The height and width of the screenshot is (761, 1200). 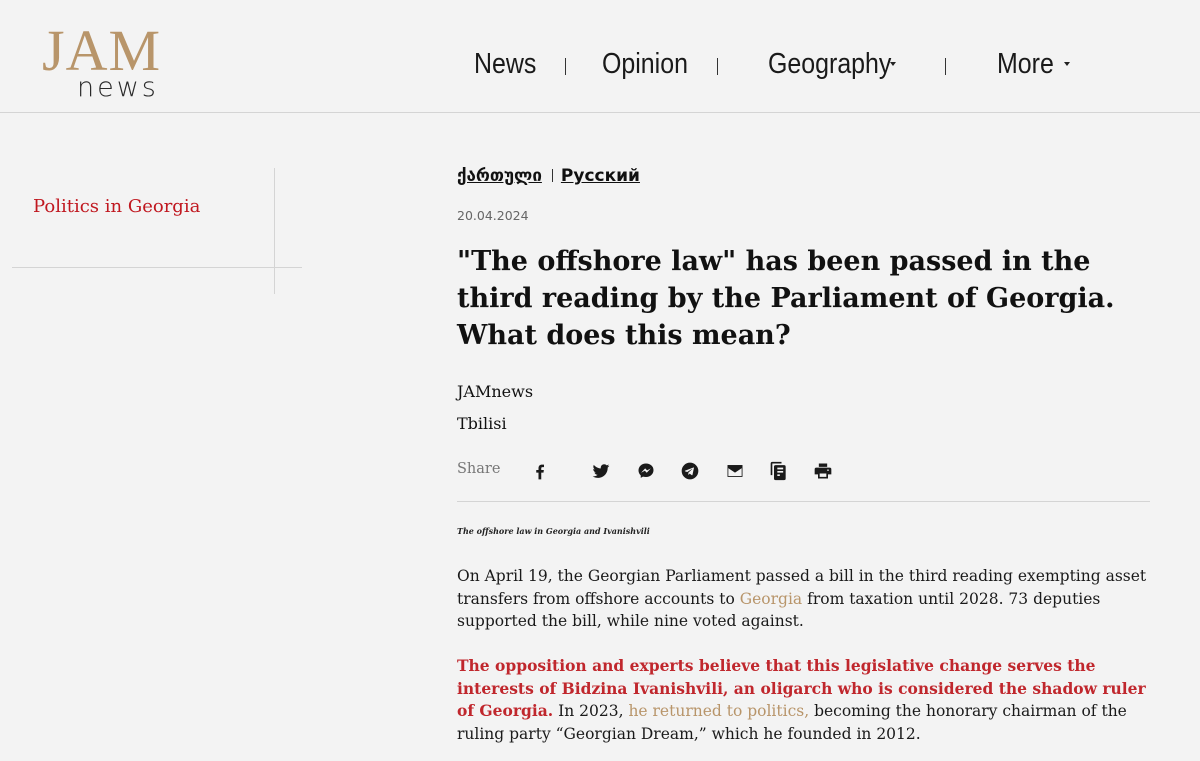 I want to click on share-divider, so click(x=803, y=501).